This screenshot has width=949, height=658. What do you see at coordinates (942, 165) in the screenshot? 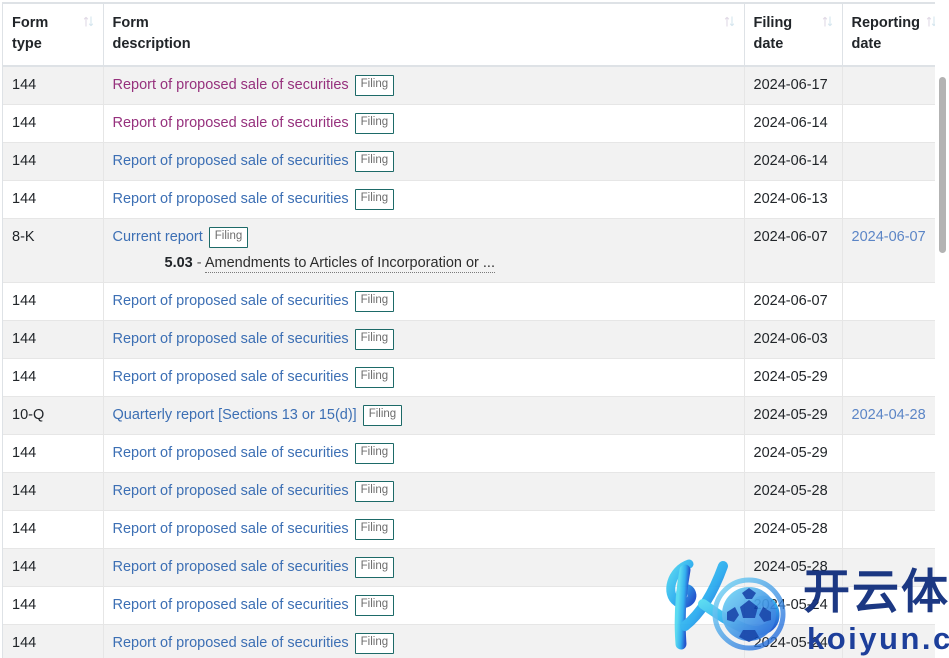
I see `scrollbar-thumb` at bounding box center [942, 165].